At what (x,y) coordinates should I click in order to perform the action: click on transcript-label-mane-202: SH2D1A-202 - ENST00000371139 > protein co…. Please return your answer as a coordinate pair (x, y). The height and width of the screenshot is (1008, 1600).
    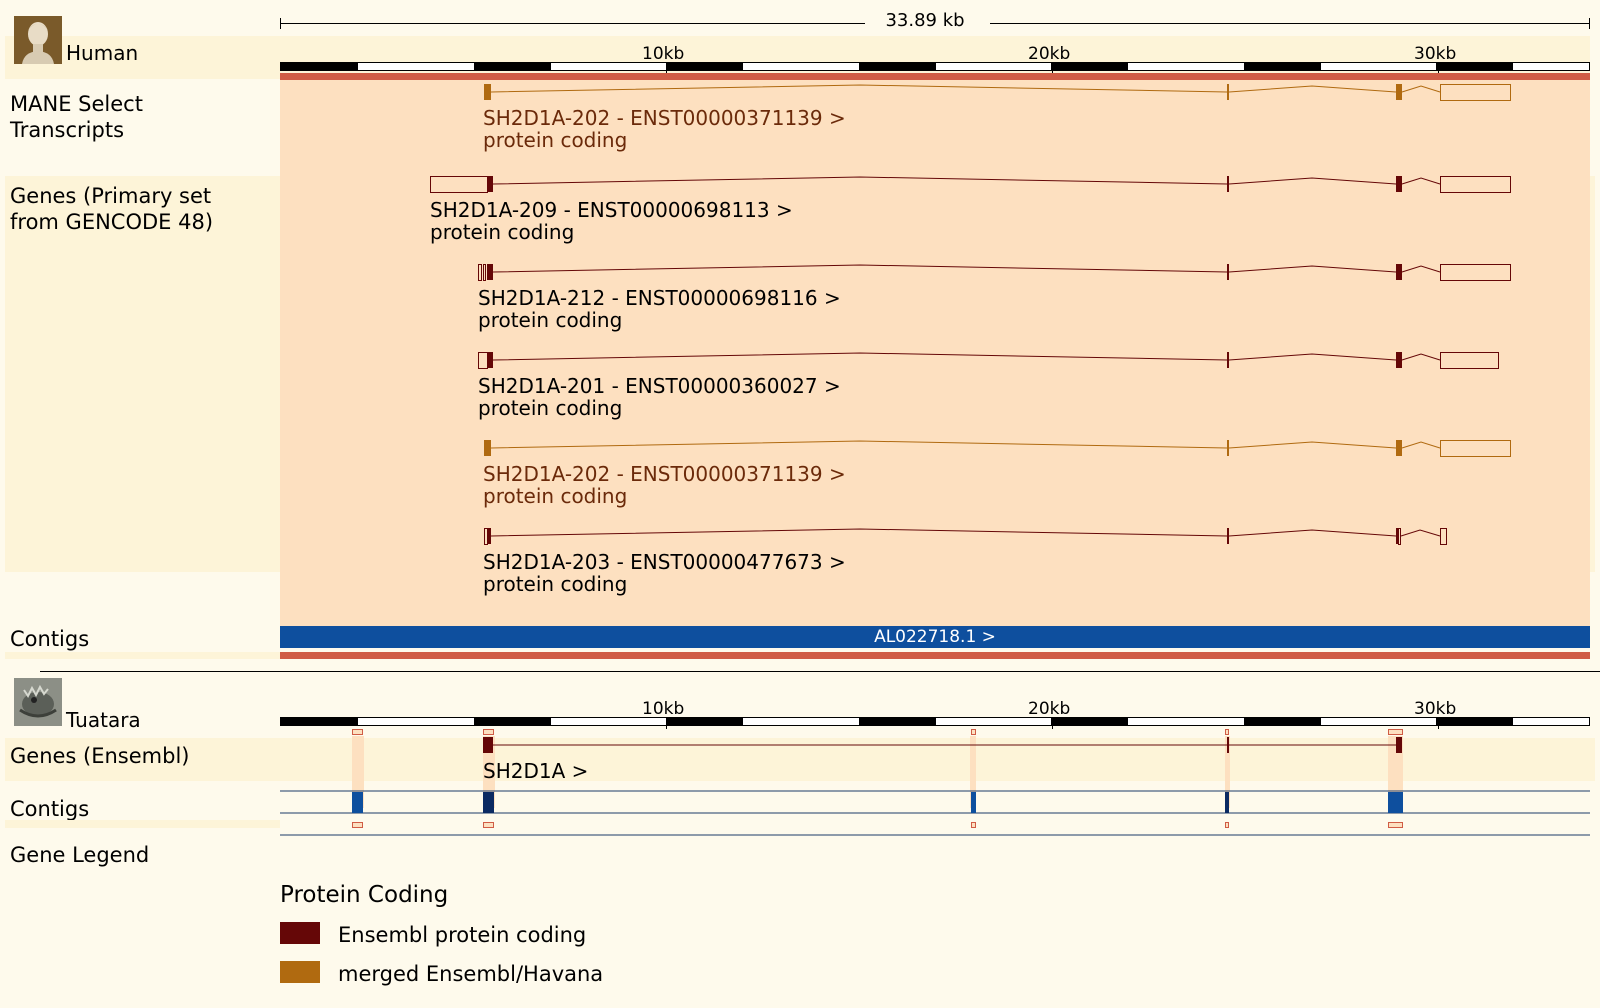
    Looking at the image, I should click on (664, 129).